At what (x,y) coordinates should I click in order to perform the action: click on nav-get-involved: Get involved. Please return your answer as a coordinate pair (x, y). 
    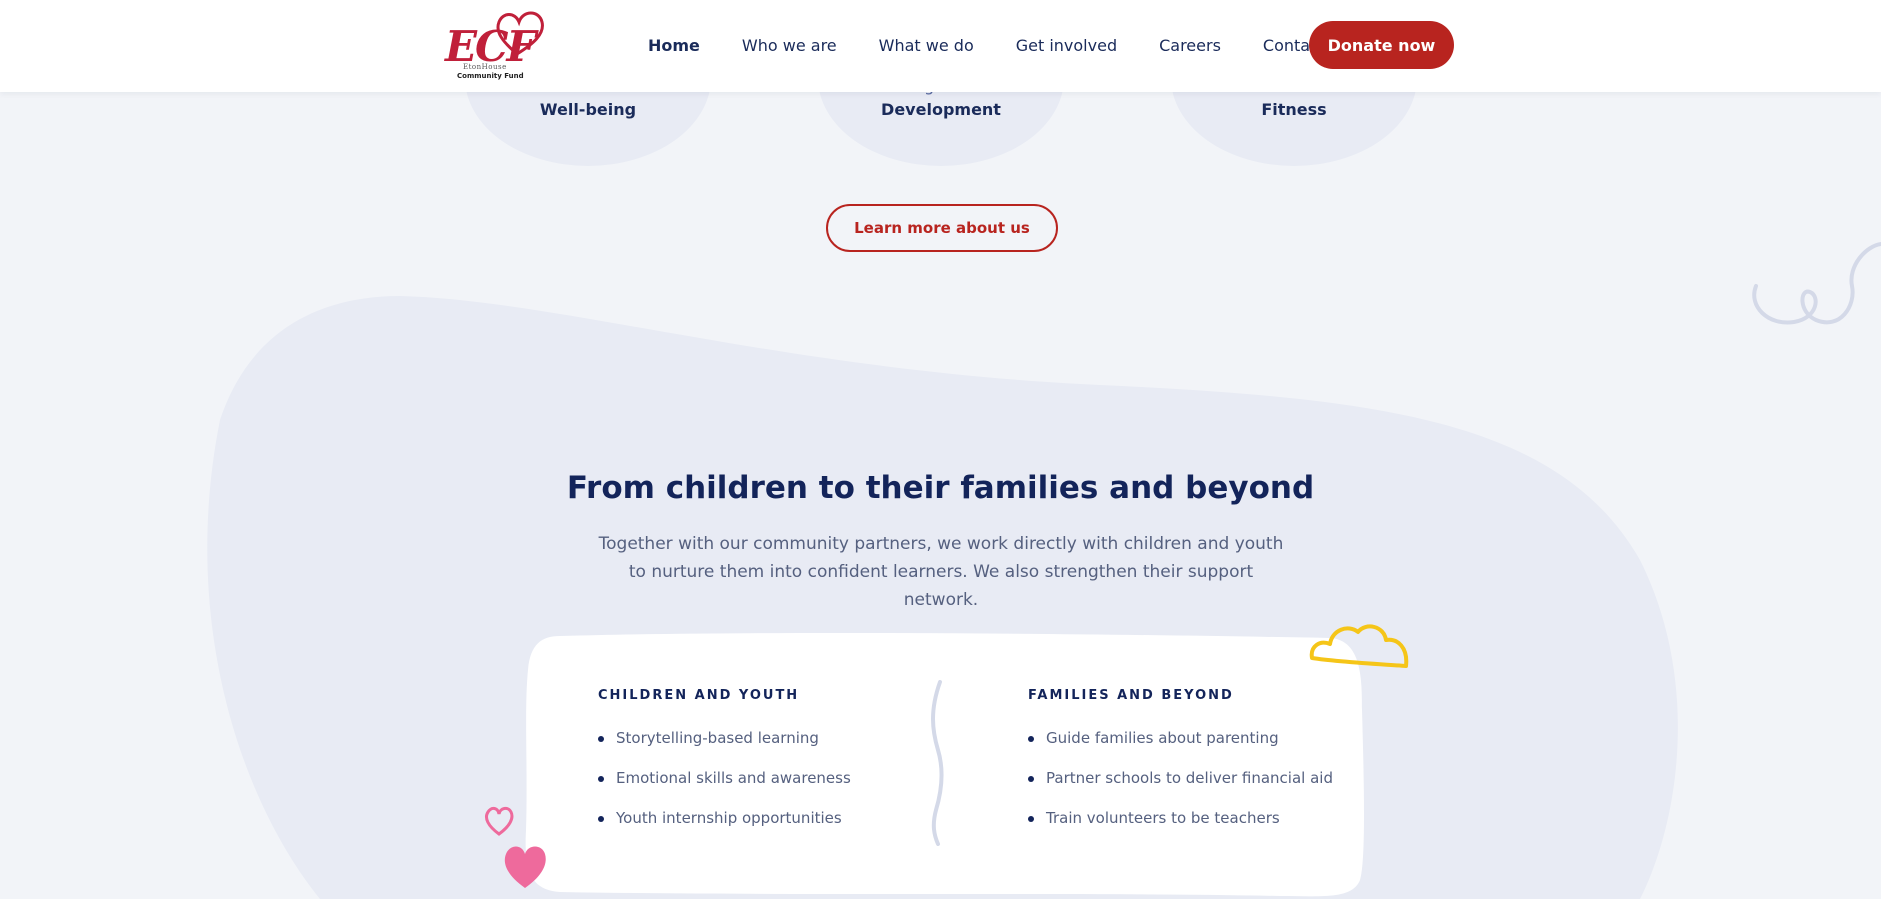
    Looking at the image, I should click on (1066, 45).